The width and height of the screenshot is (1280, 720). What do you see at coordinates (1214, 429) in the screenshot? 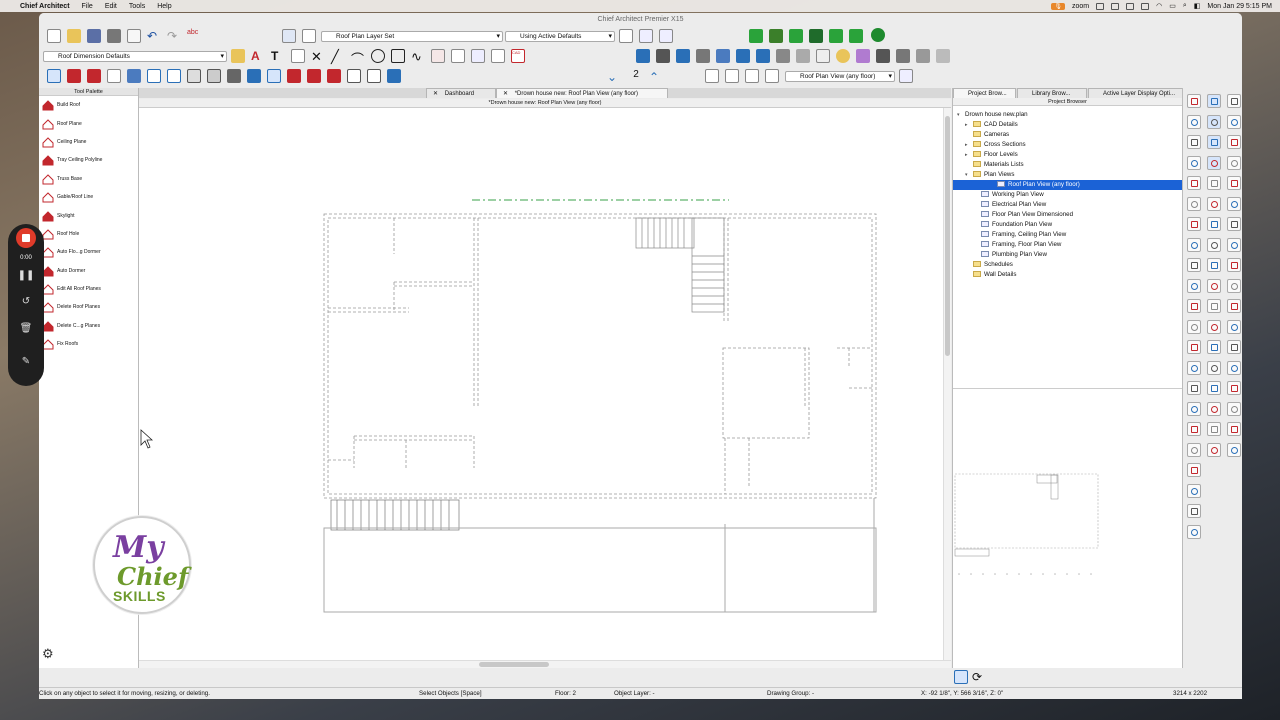
I see `point-tool-icon` at bounding box center [1214, 429].